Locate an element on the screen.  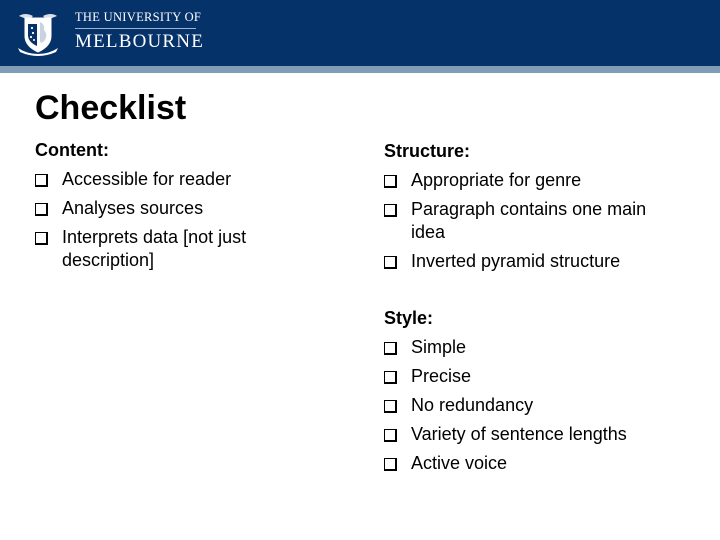
checklist-item-label: Paragraph contains one main idea is located at coordinates (529, 220).